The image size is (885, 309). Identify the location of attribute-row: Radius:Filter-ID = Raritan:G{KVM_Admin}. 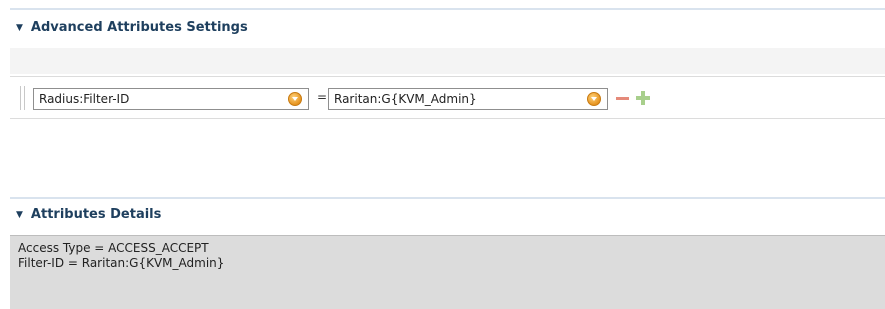
(447, 97).